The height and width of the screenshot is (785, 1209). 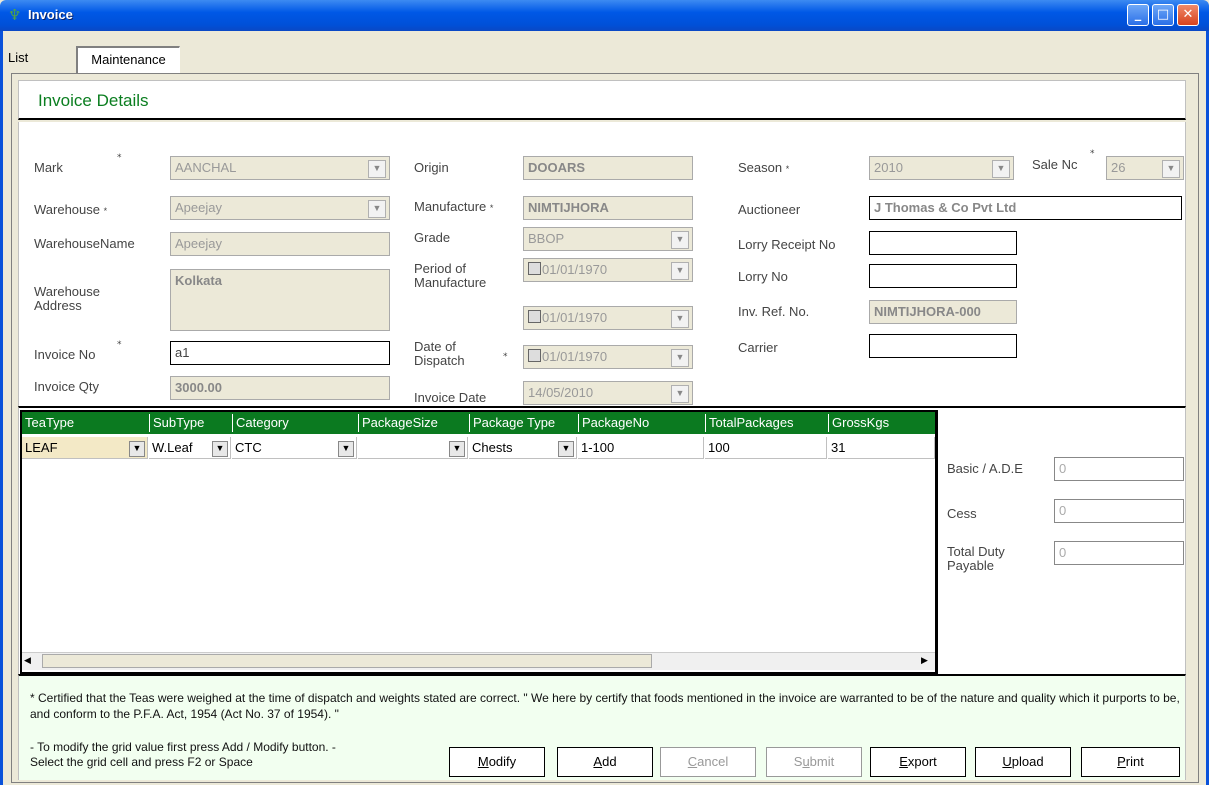 I want to click on grid-header-category: Category, so click(x=294, y=423).